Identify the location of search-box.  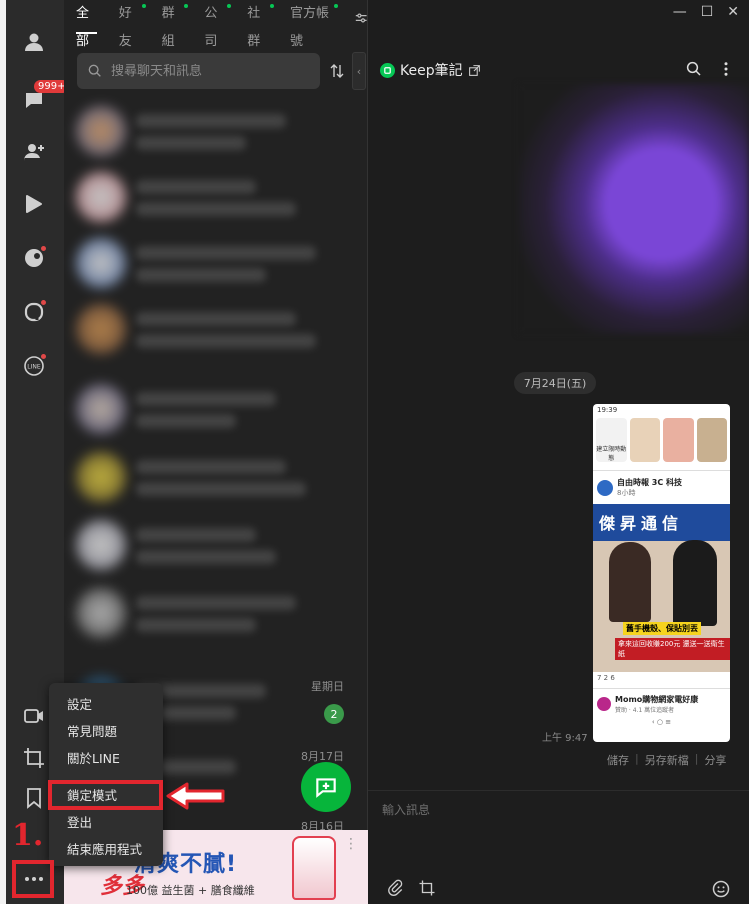
(198, 71).